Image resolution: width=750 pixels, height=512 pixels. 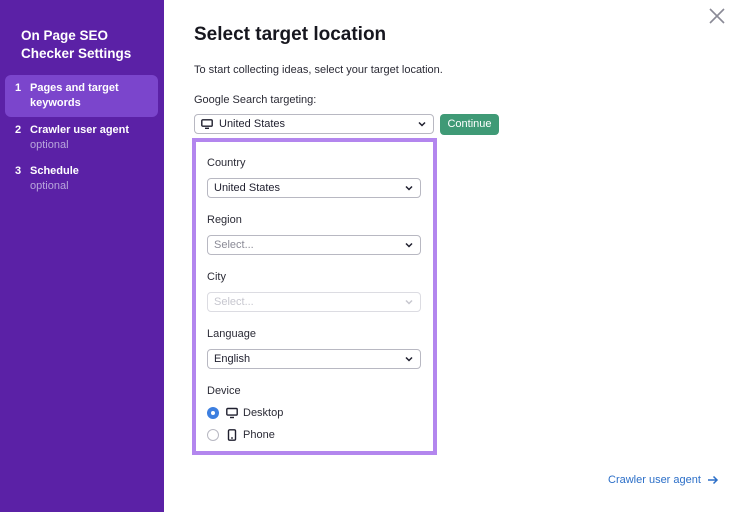 I want to click on device-option-phone: Phone, so click(x=241, y=435).